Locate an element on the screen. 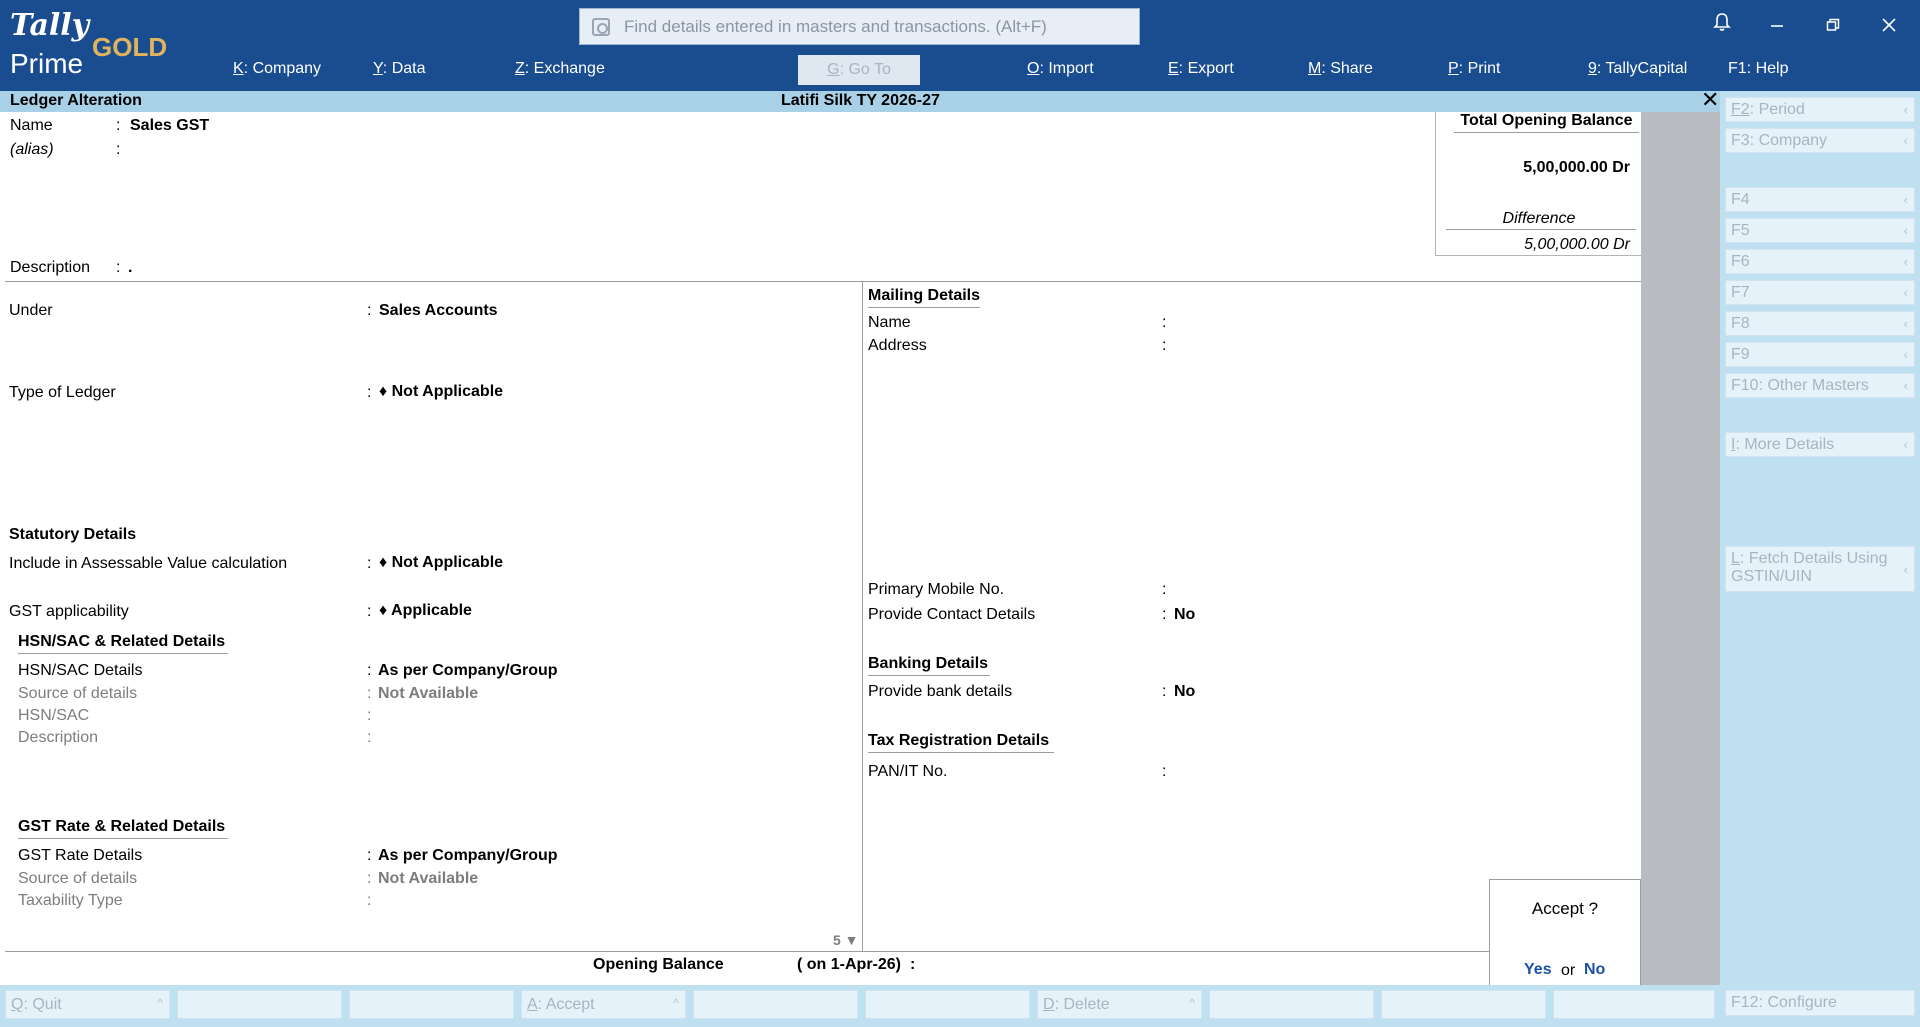 The width and height of the screenshot is (1920, 1027). difference-amount: 5,00,000.00 Dr is located at coordinates (1577, 244).